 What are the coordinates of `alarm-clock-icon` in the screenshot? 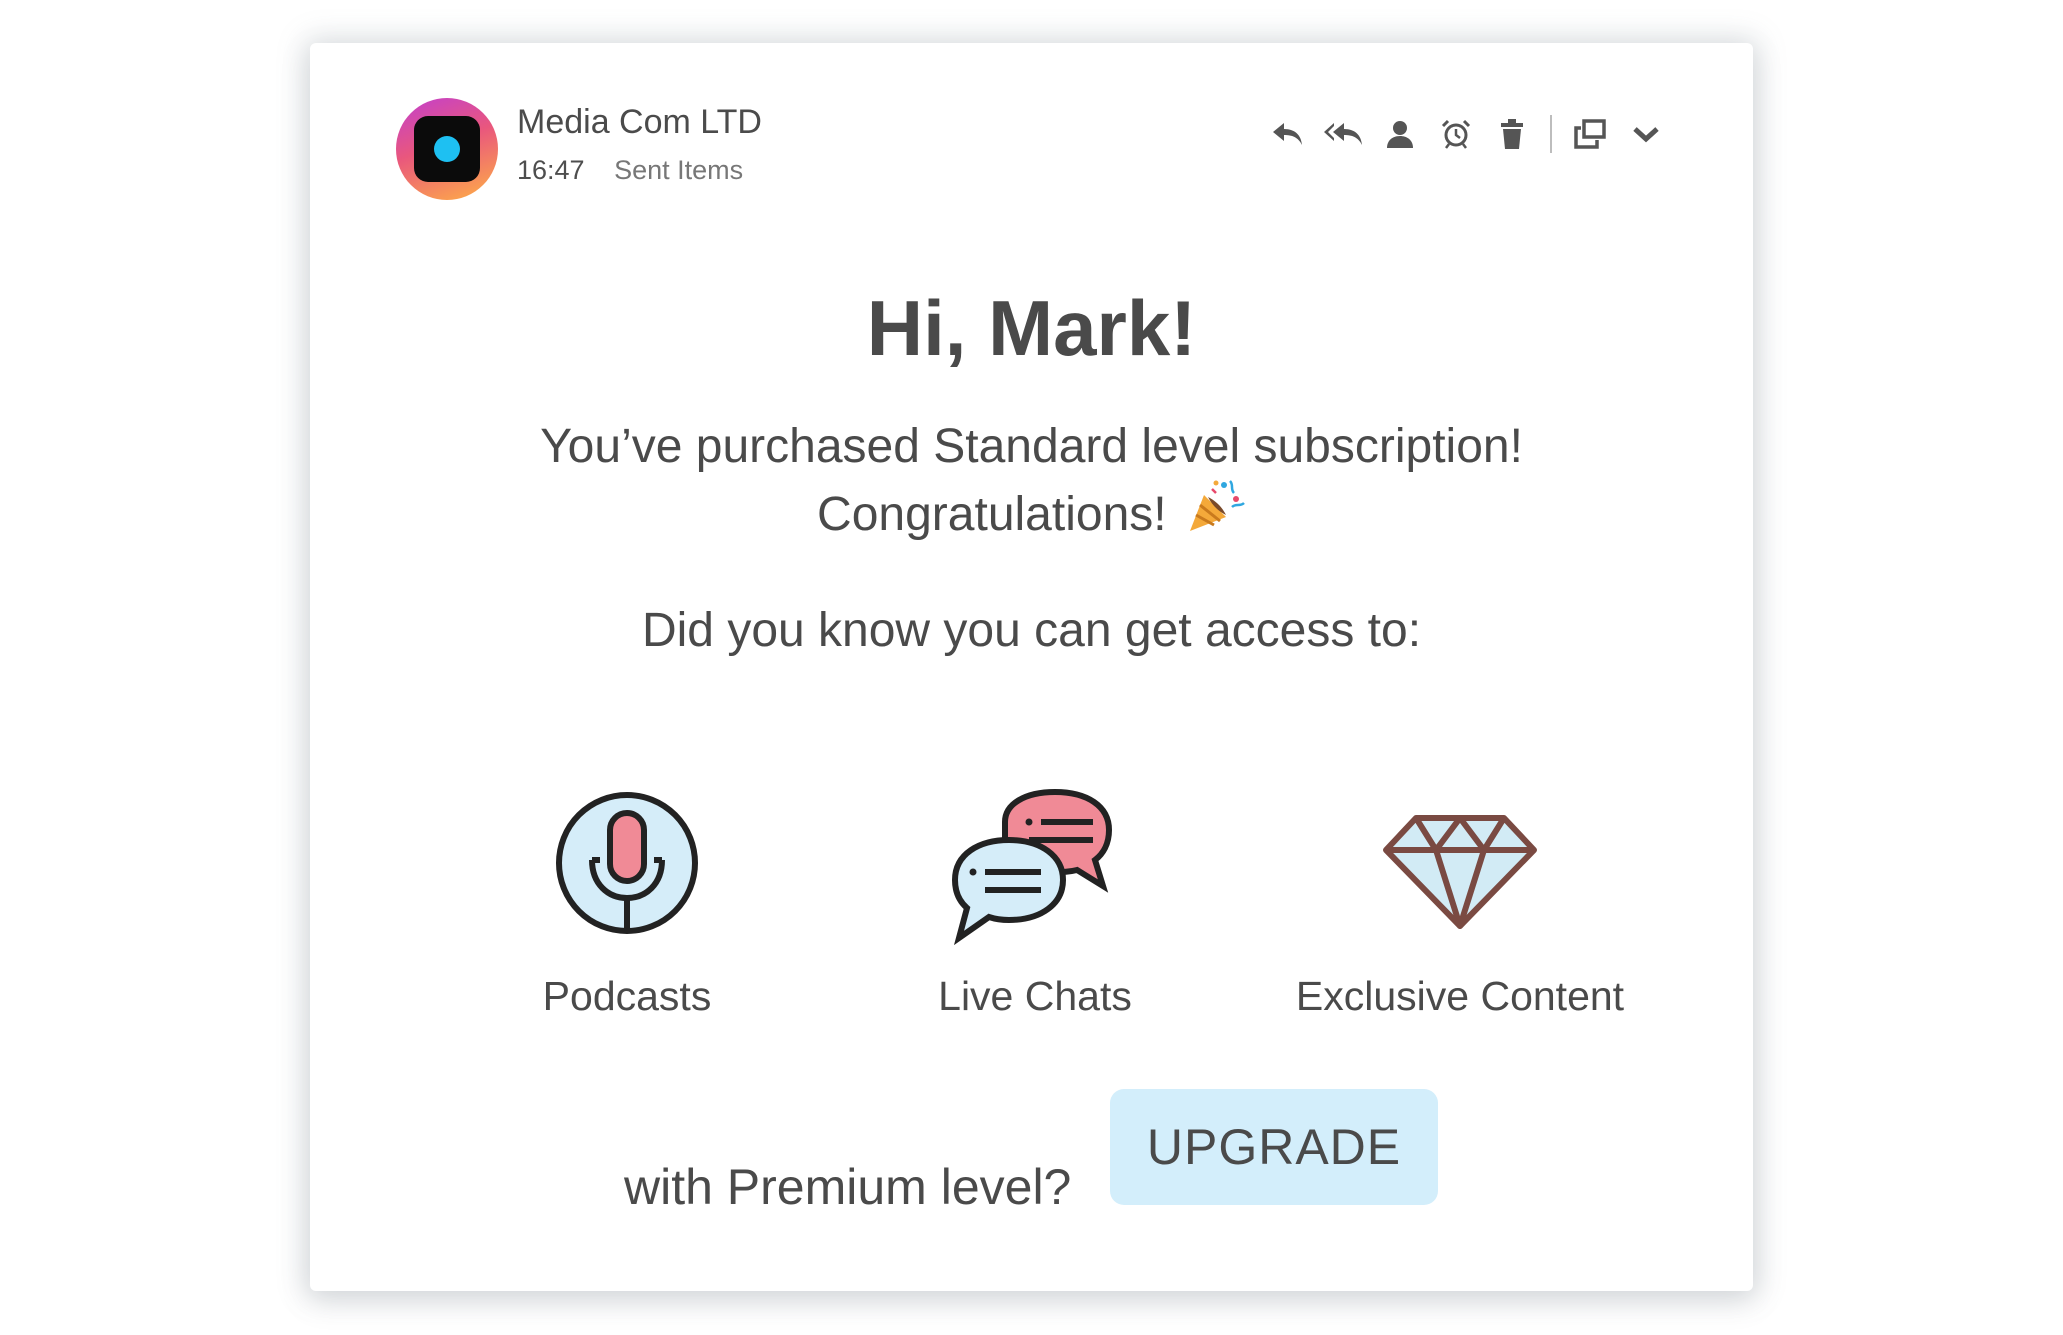 It's located at (1456, 134).